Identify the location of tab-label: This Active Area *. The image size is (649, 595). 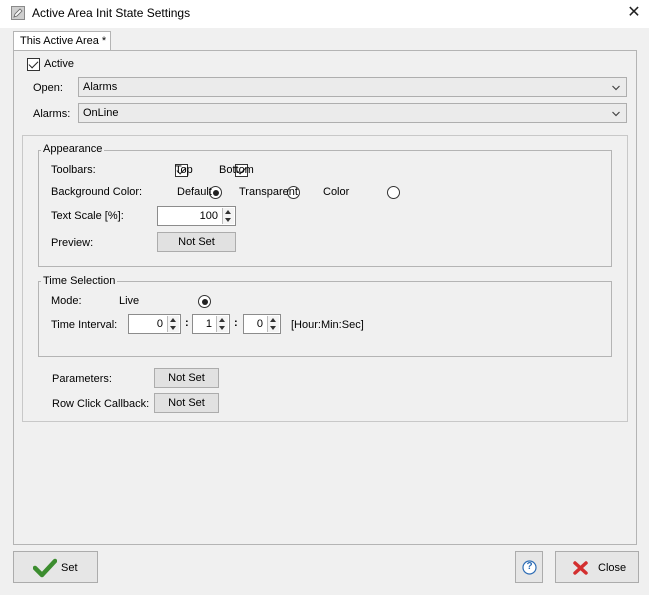
(63, 41).